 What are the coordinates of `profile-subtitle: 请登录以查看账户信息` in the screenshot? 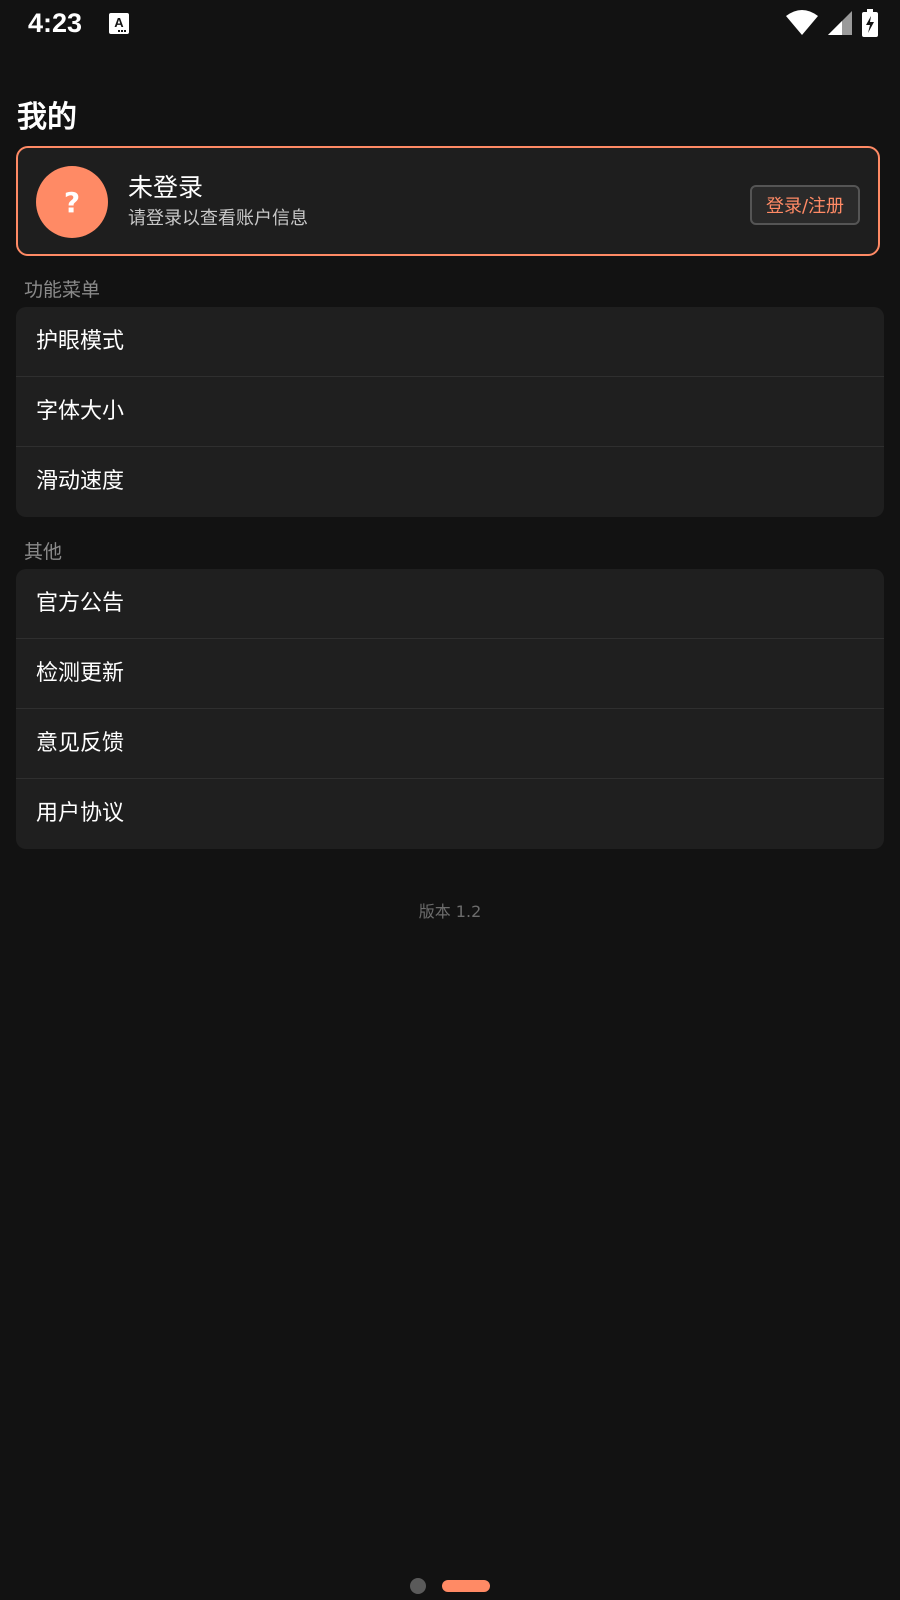 It's located at (218, 218).